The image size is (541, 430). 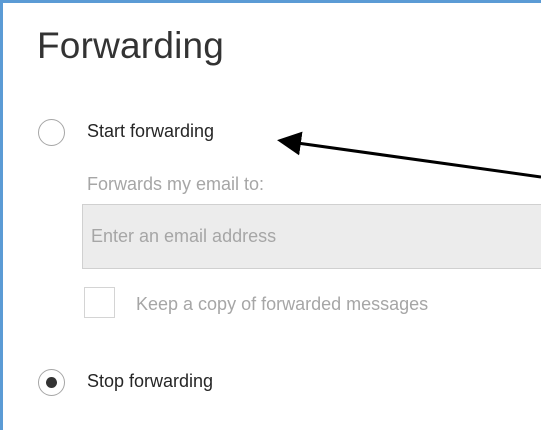 I want to click on forwards-to-label: Forwards my email to:, so click(x=176, y=184).